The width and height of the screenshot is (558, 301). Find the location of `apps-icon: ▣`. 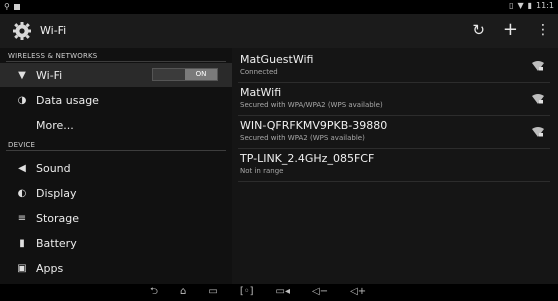

apps-icon: ▣ is located at coordinates (22, 268).